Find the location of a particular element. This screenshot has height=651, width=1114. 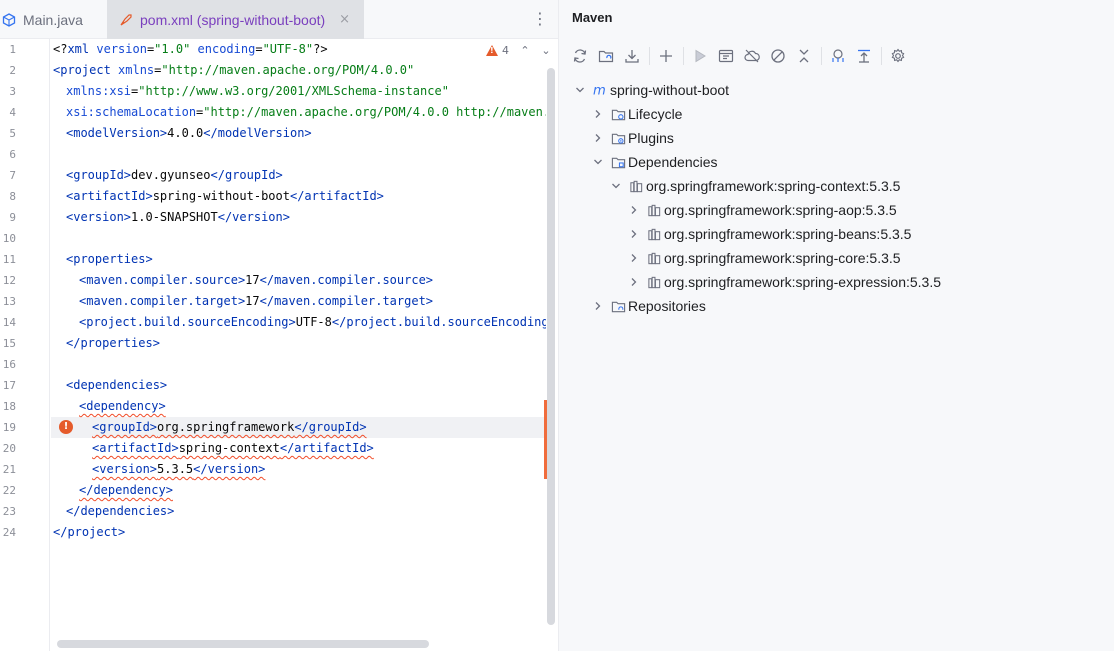

horizontal-scrollbar is located at coordinates (243, 644).